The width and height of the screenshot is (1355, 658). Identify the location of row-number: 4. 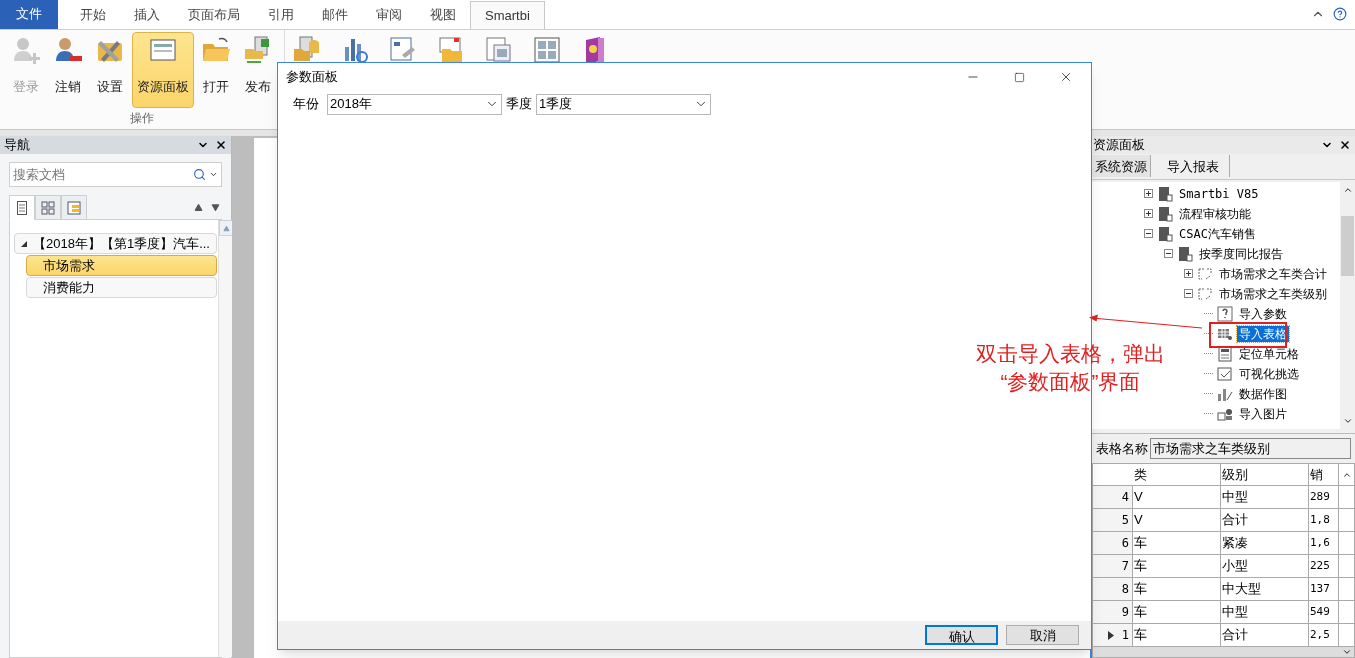
(1125, 497).